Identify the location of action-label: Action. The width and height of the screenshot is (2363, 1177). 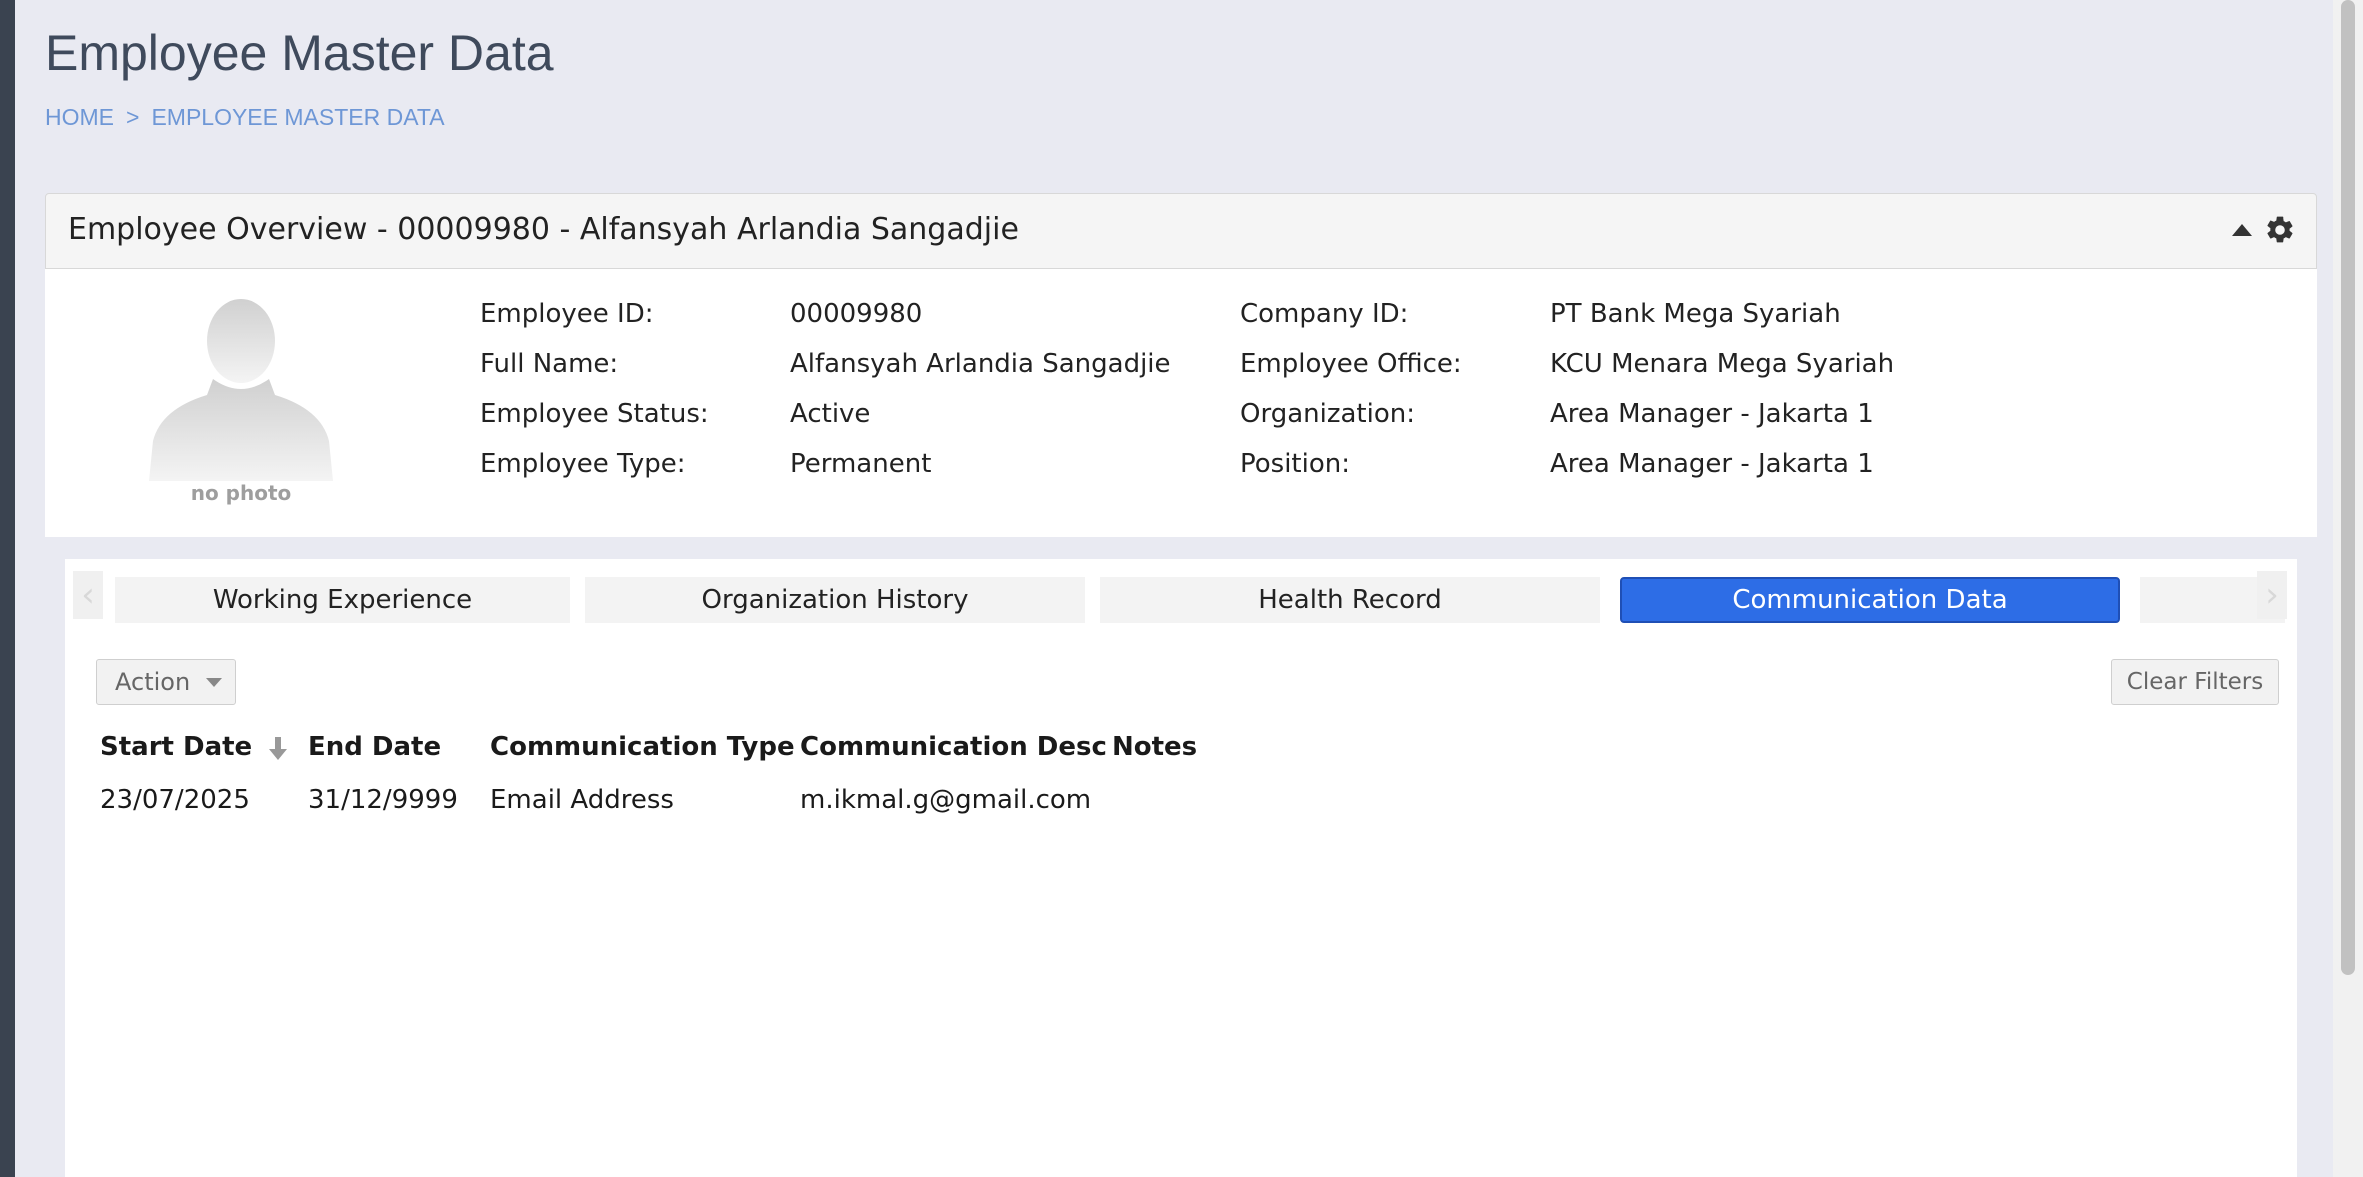
(153, 682).